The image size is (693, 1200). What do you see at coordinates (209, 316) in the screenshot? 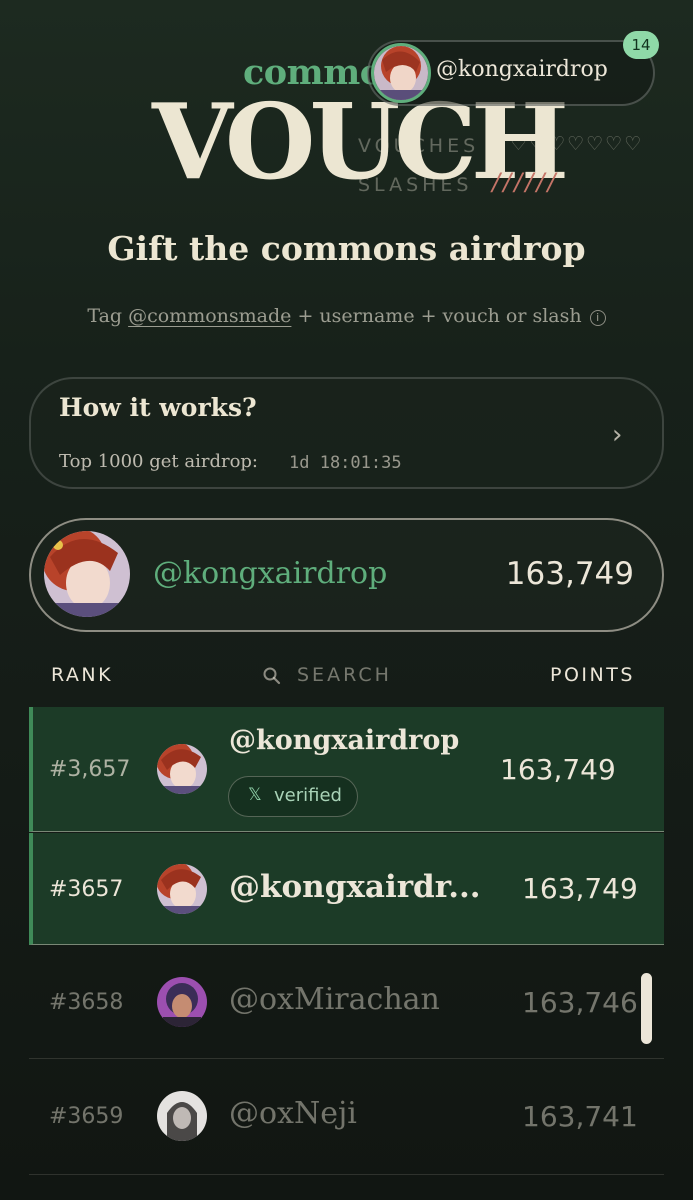
I see `commonsmade-link: @commonsmade` at bounding box center [209, 316].